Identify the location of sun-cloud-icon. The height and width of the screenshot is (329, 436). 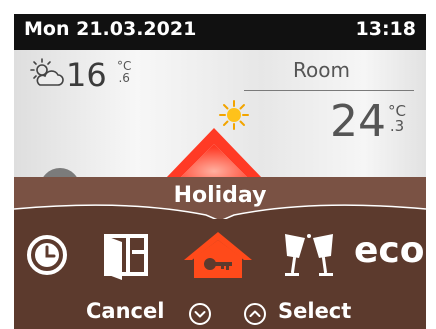
(47, 72).